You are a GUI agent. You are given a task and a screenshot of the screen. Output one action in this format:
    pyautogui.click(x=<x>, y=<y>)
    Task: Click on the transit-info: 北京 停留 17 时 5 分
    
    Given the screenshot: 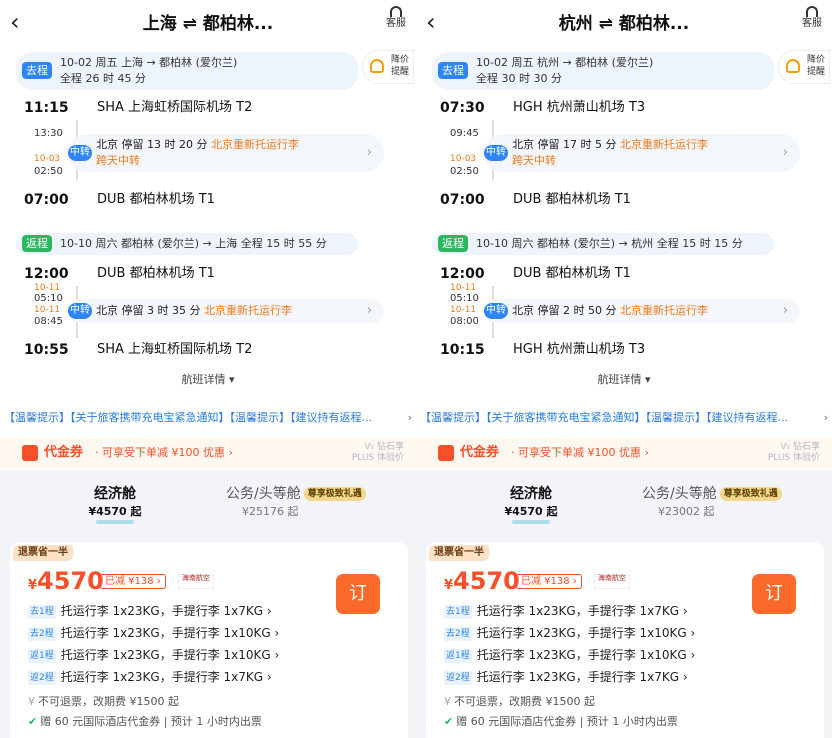 What is the action you would take?
    pyautogui.click(x=564, y=144)
    